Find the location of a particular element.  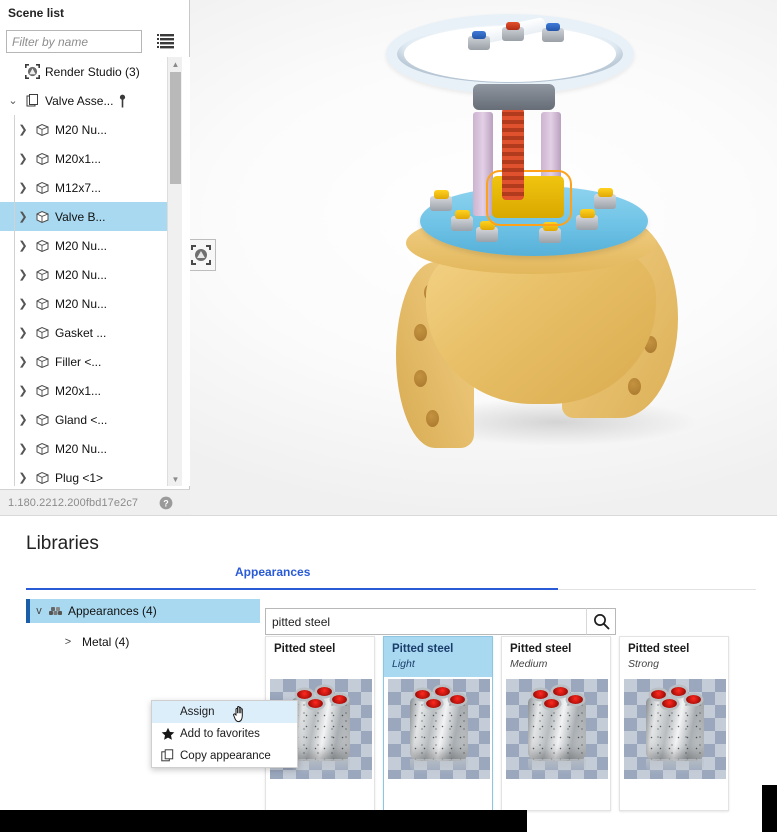

context-menu: Assign Add to favorites Copy appearance is located at coordinates (224, 734).